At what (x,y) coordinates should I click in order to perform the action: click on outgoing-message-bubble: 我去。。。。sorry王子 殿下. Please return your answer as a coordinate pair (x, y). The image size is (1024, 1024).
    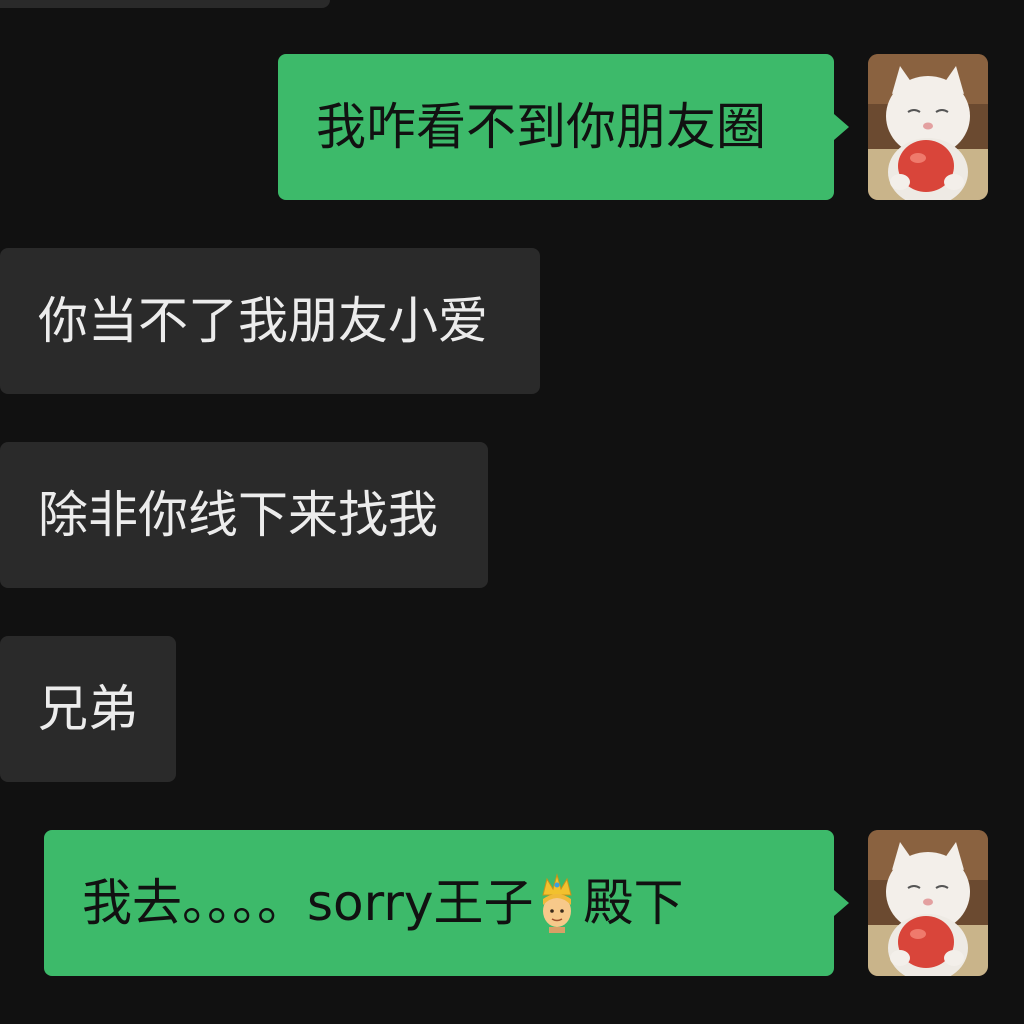
    Looking at the image, I should click on (439, 903).